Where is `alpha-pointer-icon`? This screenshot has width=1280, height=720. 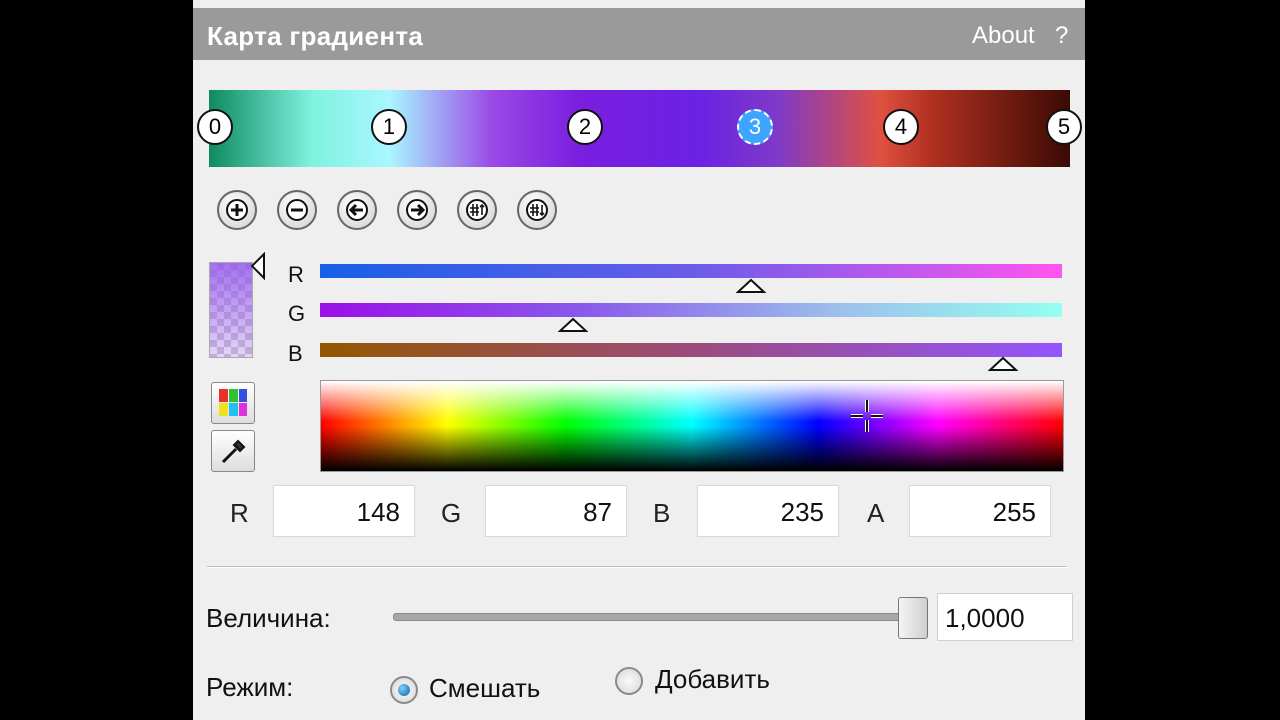 alpha-pointer-icon is located at coordinates (258, 266).